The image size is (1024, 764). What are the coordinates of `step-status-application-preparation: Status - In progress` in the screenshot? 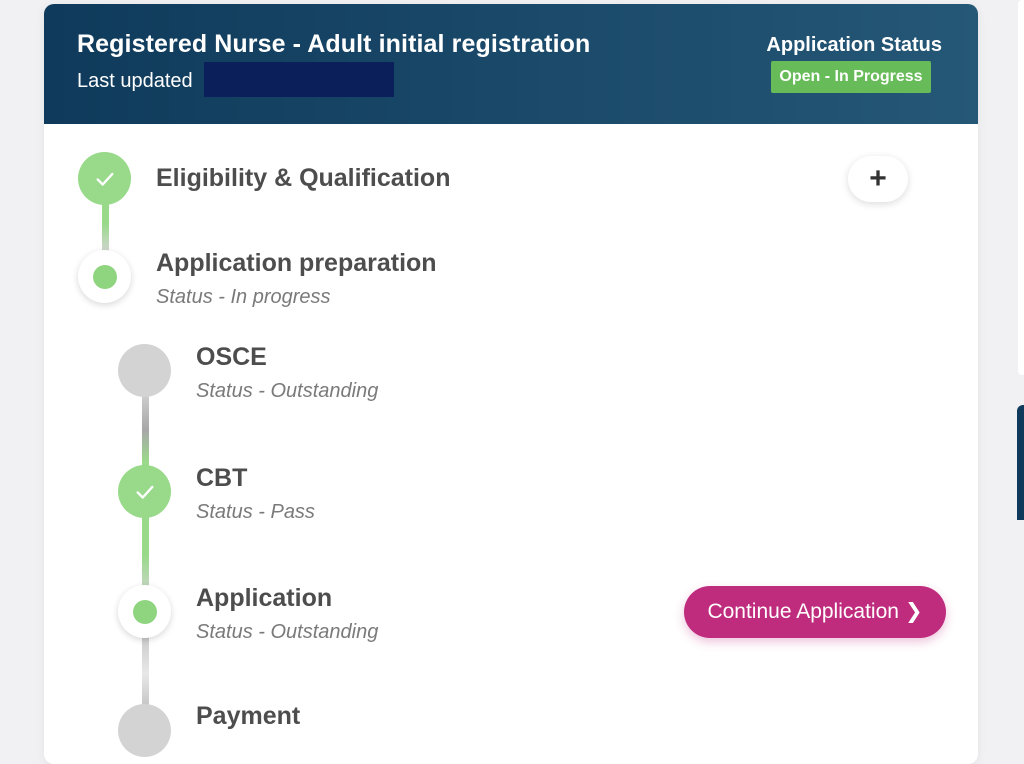 It's located at (243, 297).